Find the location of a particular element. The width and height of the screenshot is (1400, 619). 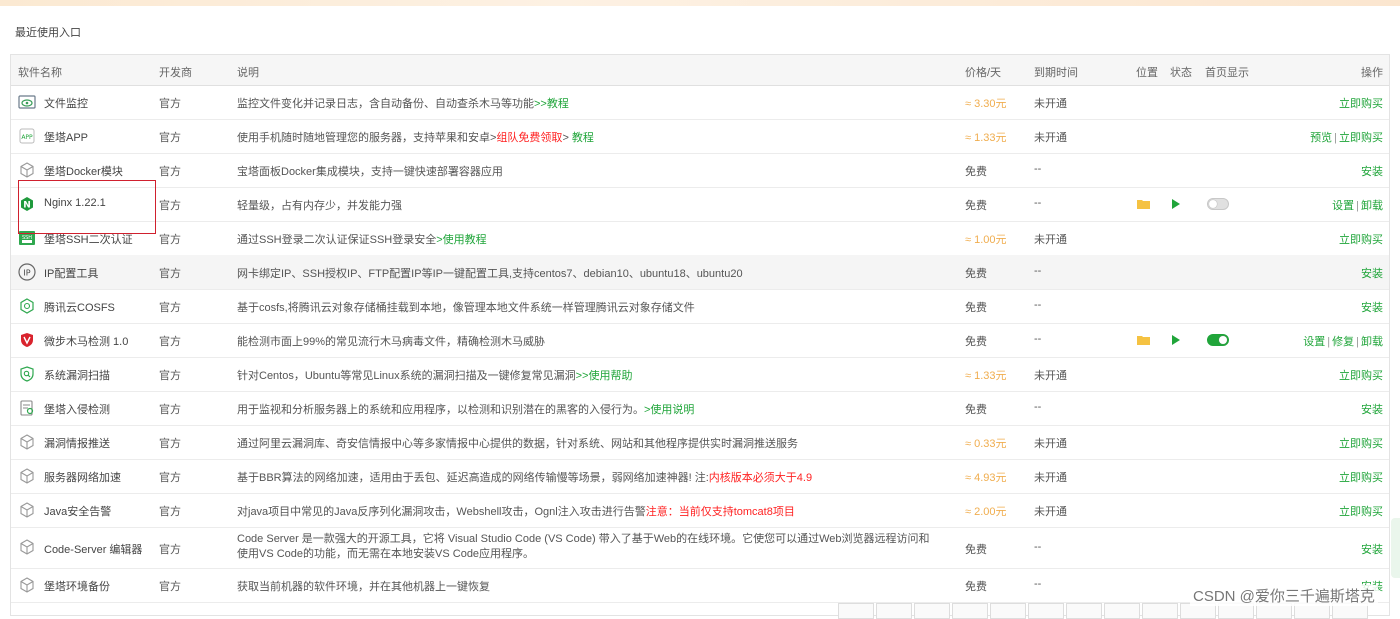

plugin-name: 堡塔APP is located at coordinates (66, 138).